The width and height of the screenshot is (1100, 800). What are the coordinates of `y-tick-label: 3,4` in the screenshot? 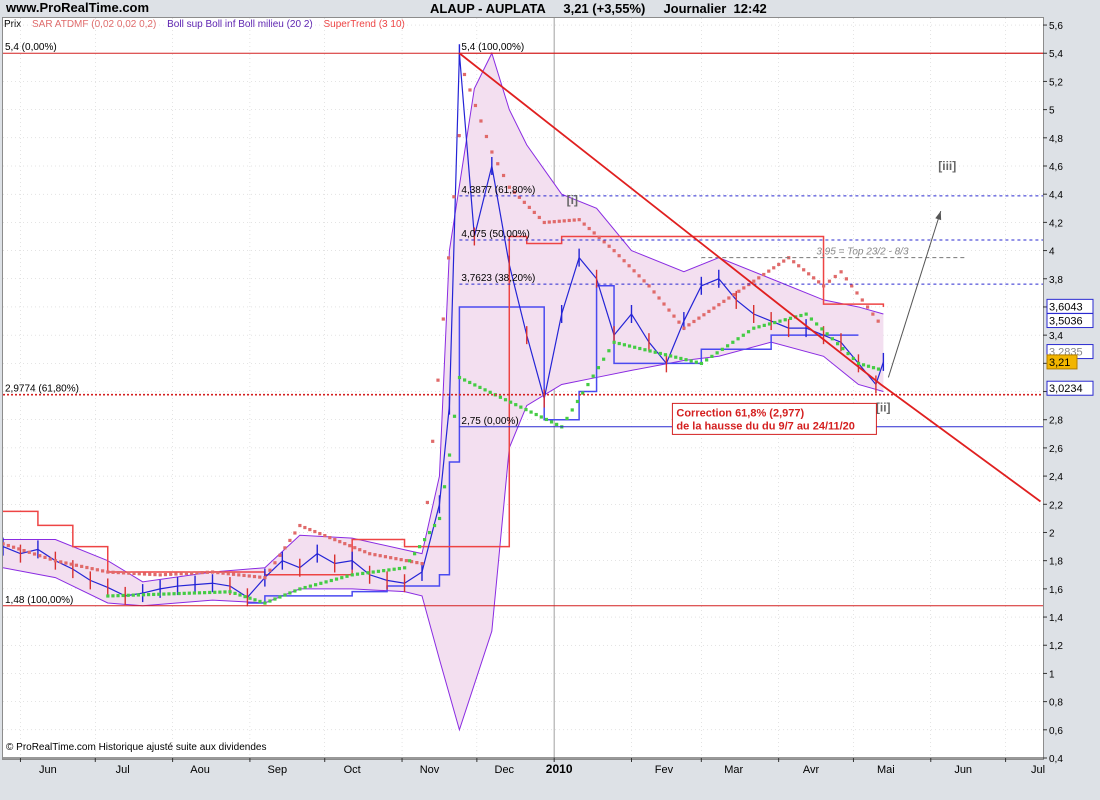 It's located at (1056, 336).